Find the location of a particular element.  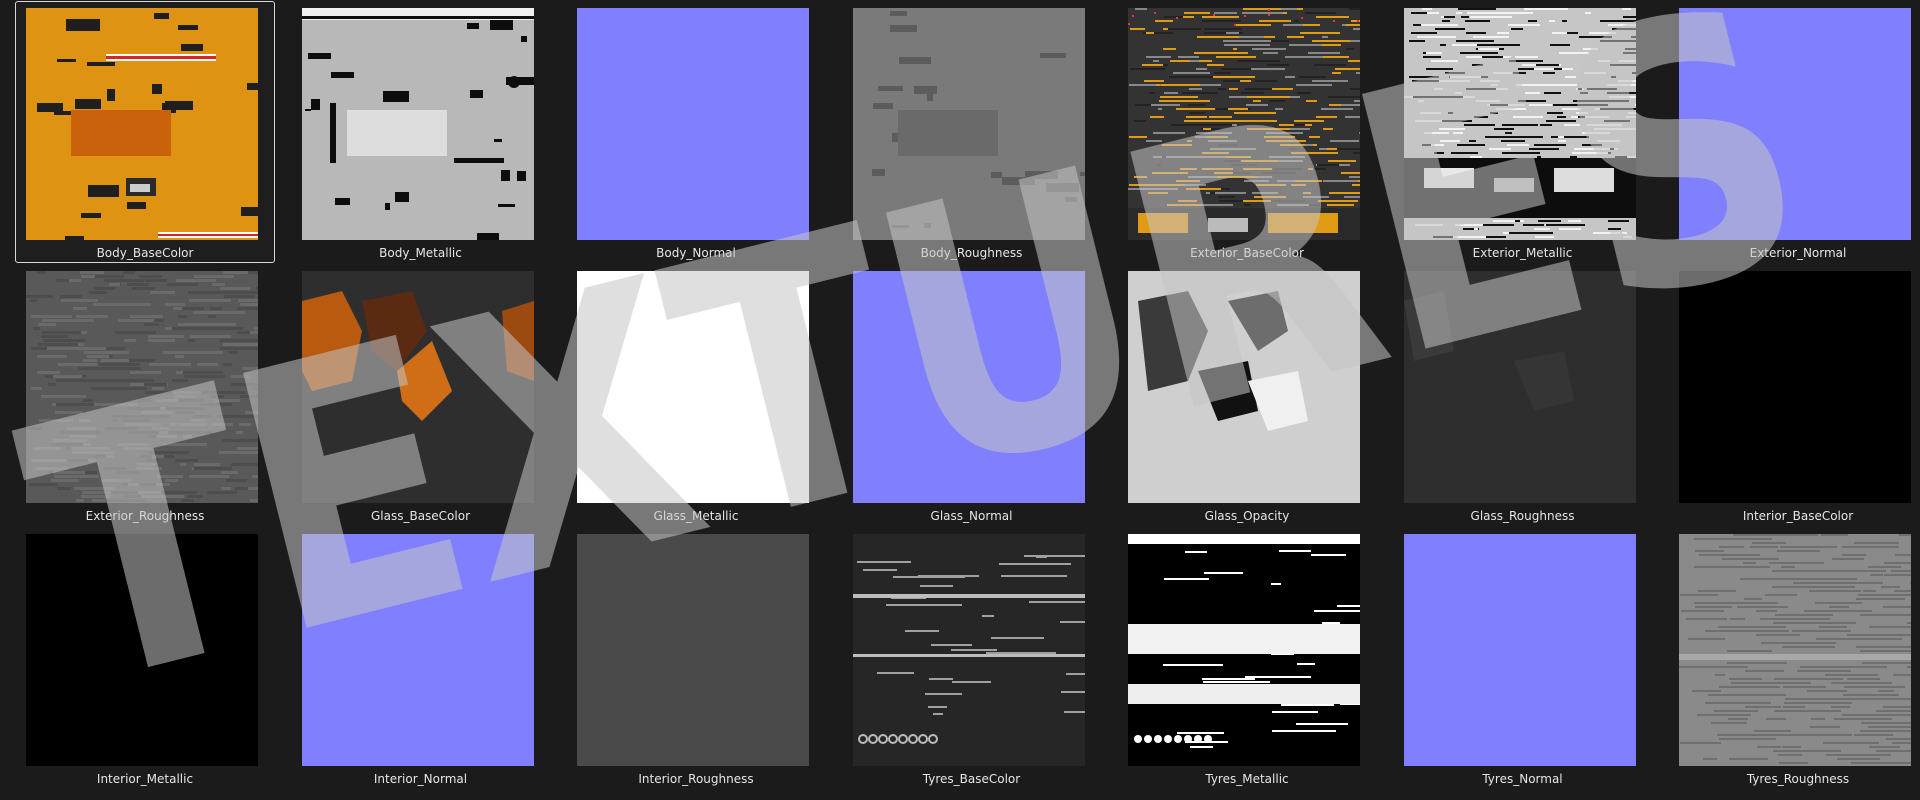

texture-filename: Body_Normal is located at coordinates (696, 253).